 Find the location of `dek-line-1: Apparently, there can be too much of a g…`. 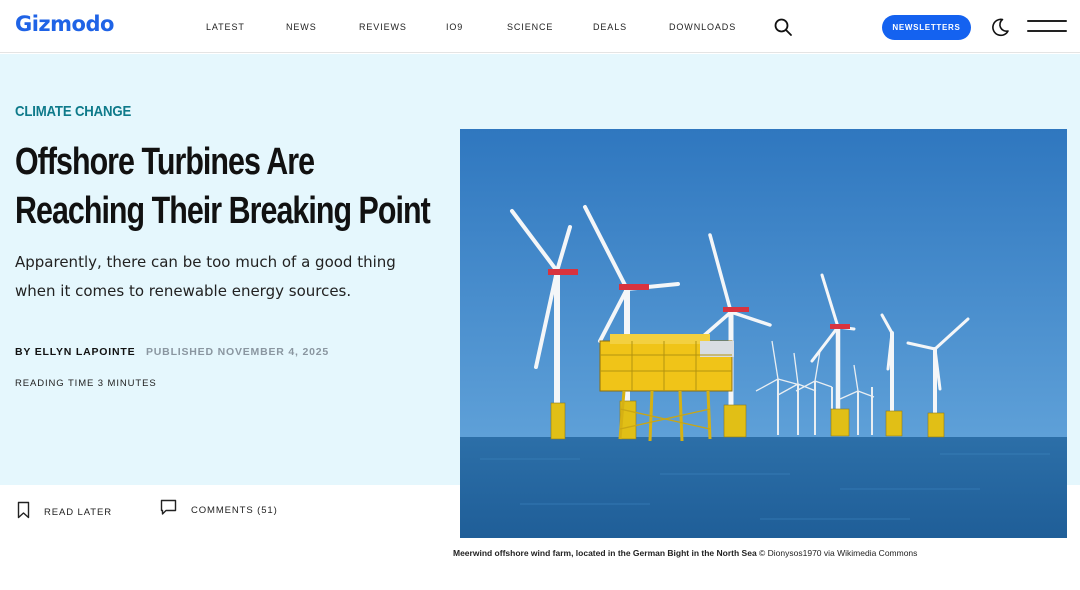

dek-line-1: Apparently, there can be too much of a g… is located at coordinates (205, 262).